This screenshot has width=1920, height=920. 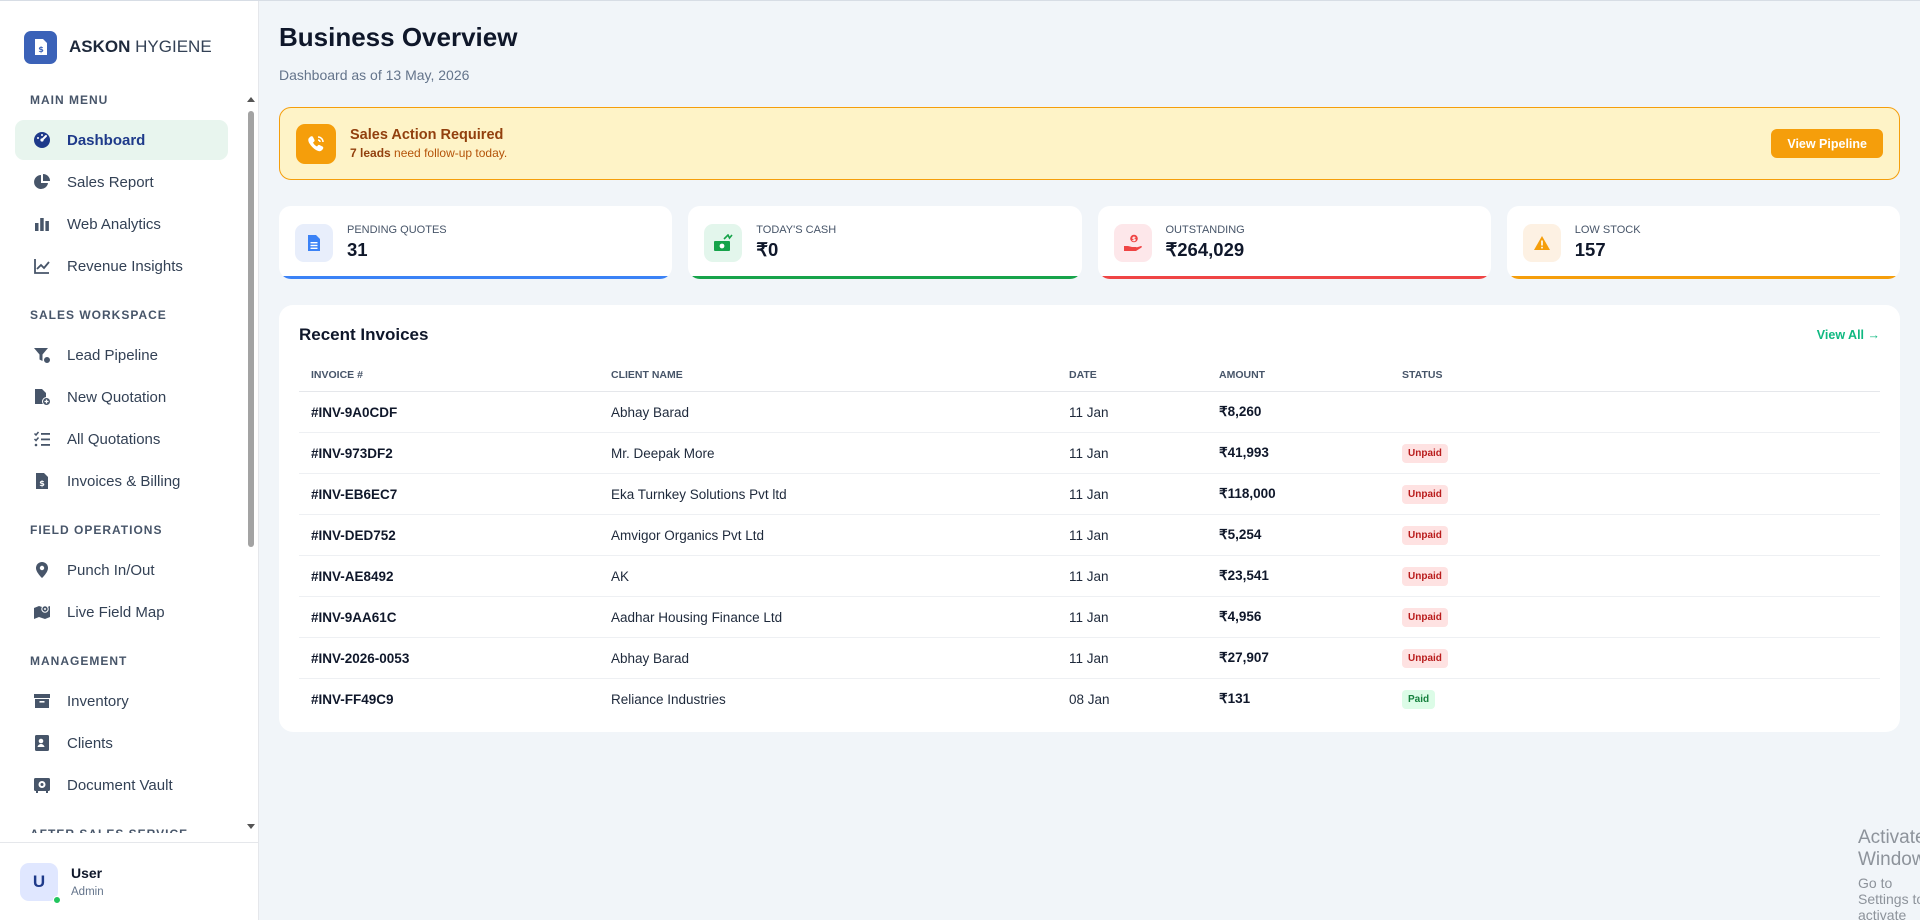 What do you see at coordinates (828, 535) in the screenshot?
I see `client-name: Amvigor Organics Pvt Ltd` at bounding box center [828, 535].